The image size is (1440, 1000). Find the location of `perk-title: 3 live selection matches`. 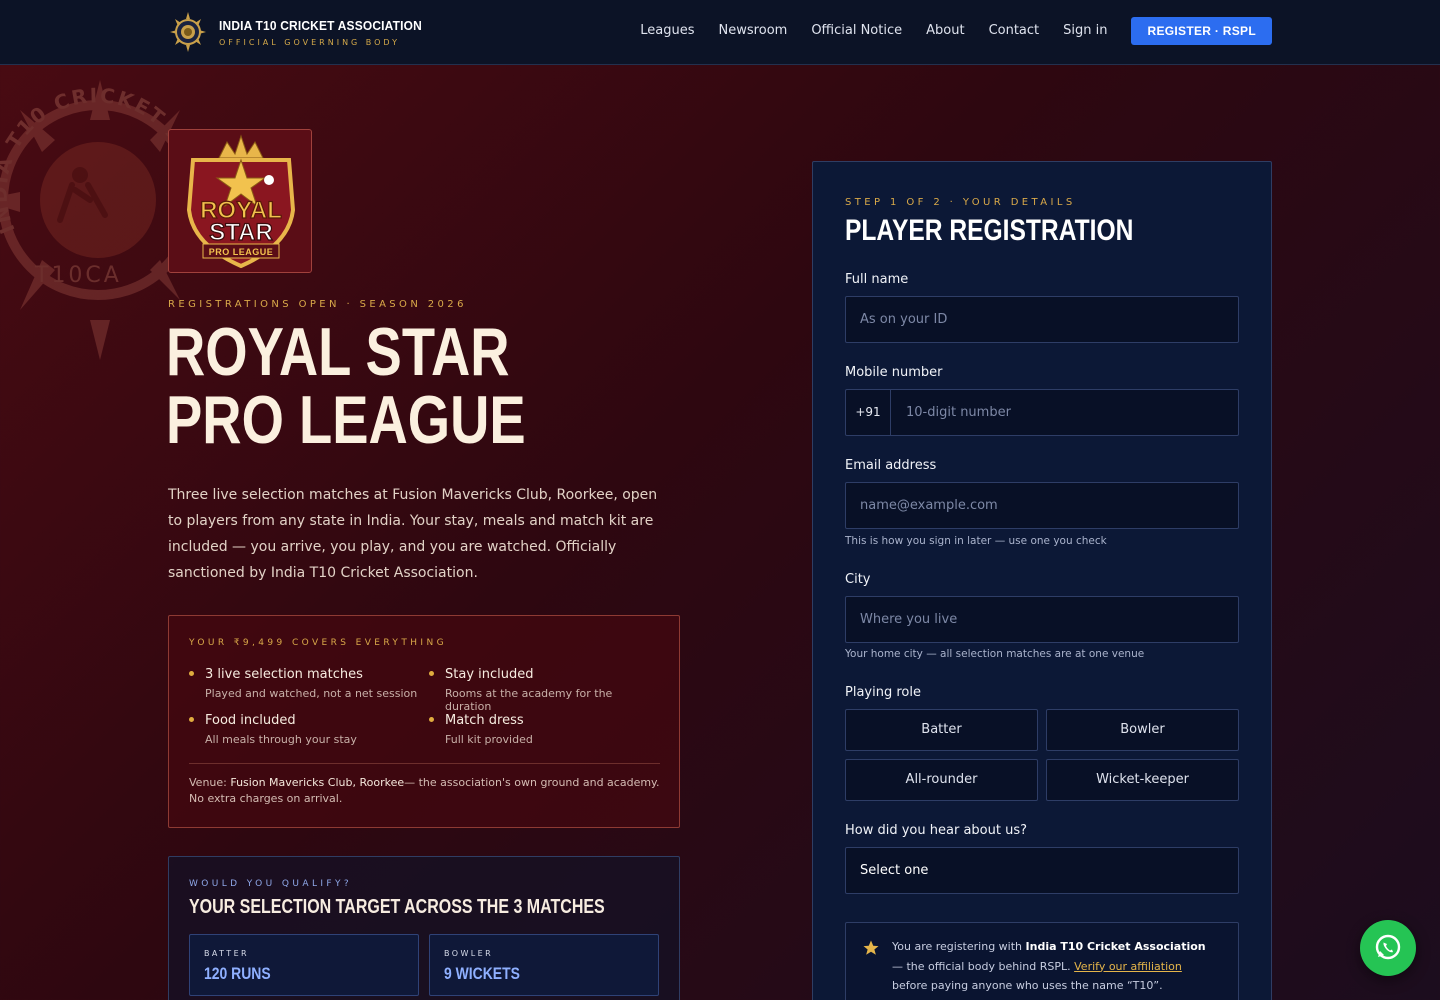

perk-title: 3 live selection matches is located at coordinates (284, 674).